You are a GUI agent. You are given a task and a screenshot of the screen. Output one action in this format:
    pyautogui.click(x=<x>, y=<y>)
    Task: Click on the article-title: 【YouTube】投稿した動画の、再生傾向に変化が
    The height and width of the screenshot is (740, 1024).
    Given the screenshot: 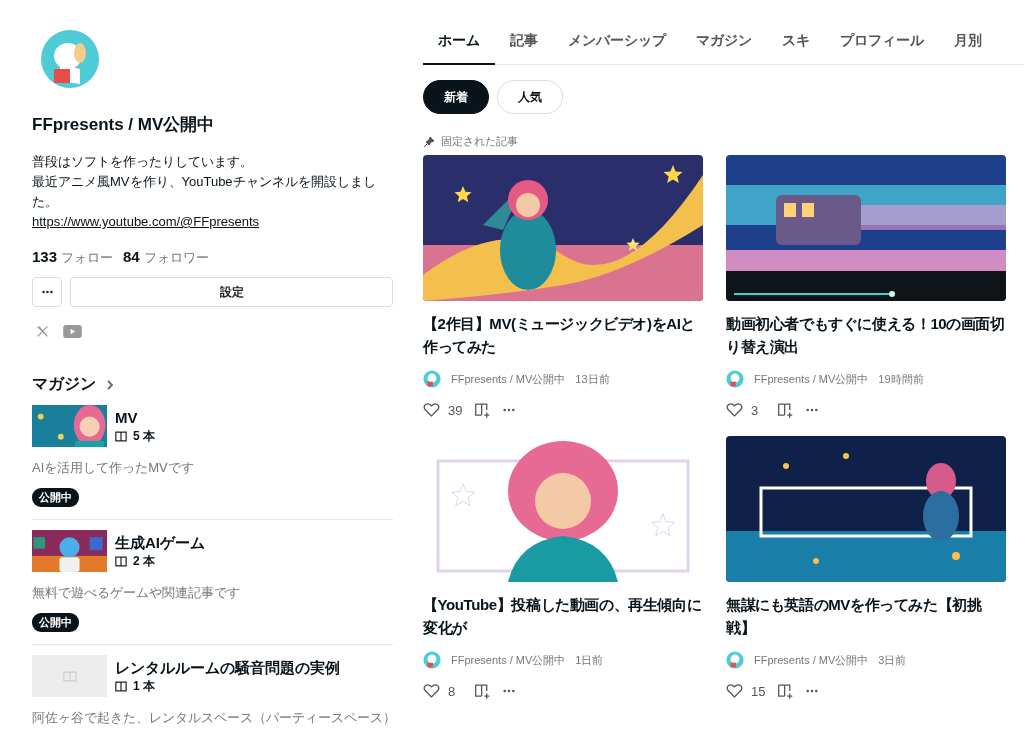 What is the action you would take?
    pyautogui.click(x=563, y=616)
    